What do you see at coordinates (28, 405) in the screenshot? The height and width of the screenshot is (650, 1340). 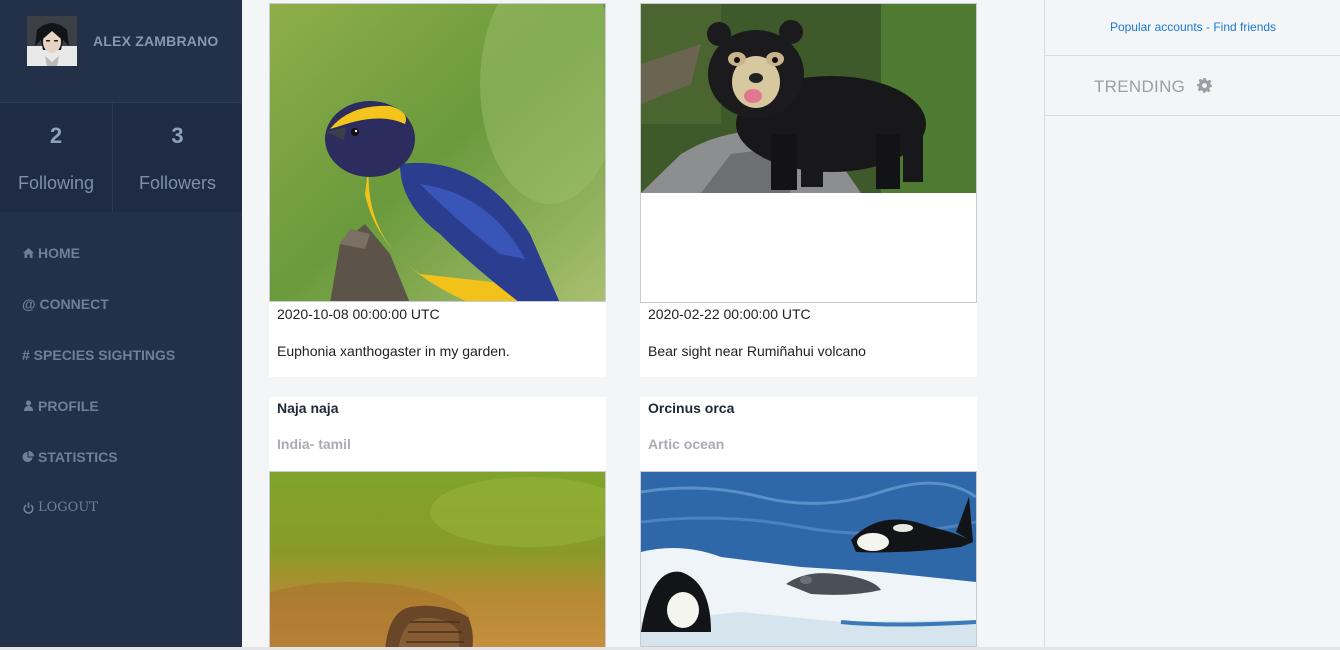 I see `user-icon` at bounding box center [28, 405].